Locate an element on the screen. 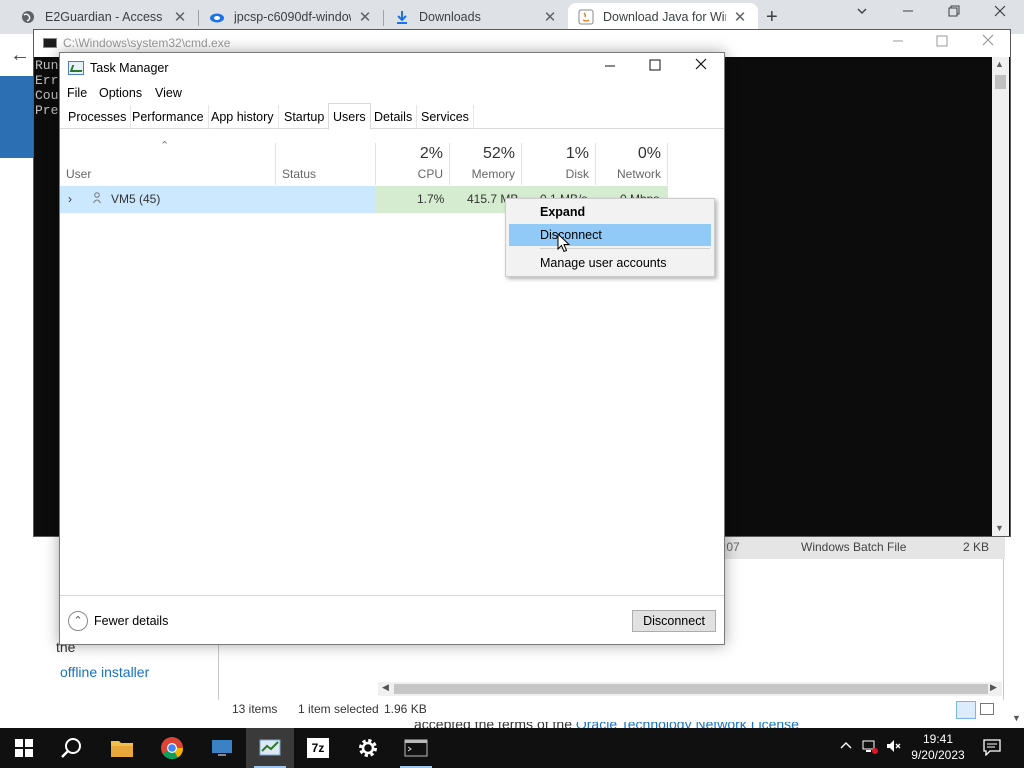  scroll-left-icon: ◀ is located at coordinates (385, 687).